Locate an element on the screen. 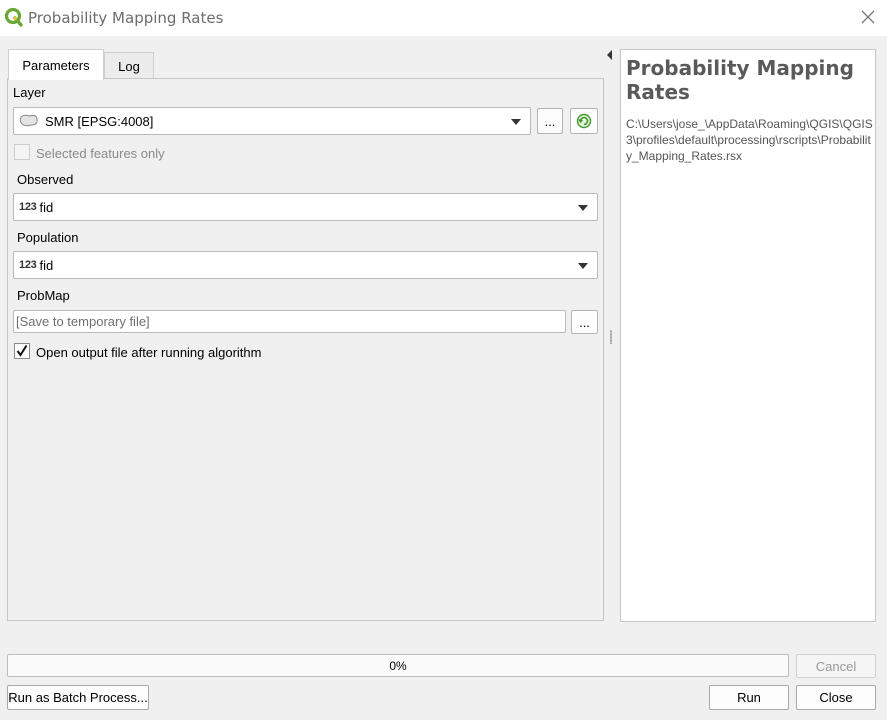 The image size is (887, 720). run-button: Run is located at coordinates (749, 697).